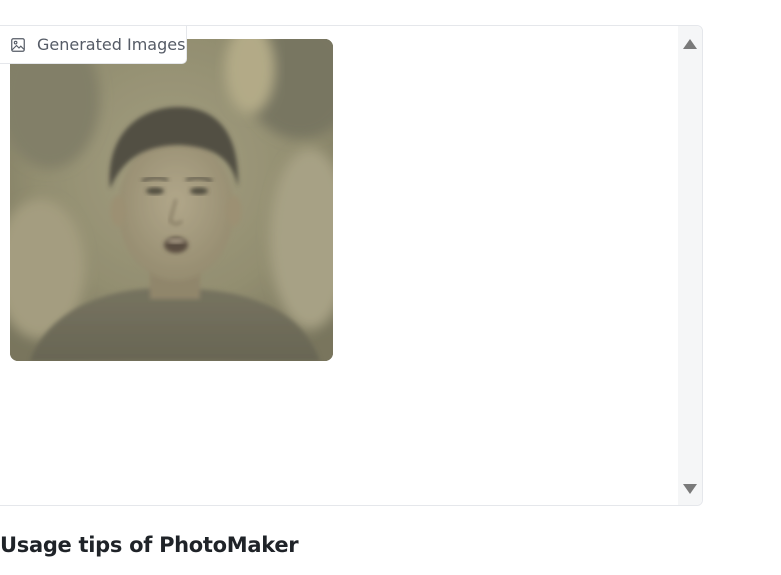  I want to click on gallery-label: Generated Images, so click(93, 44).